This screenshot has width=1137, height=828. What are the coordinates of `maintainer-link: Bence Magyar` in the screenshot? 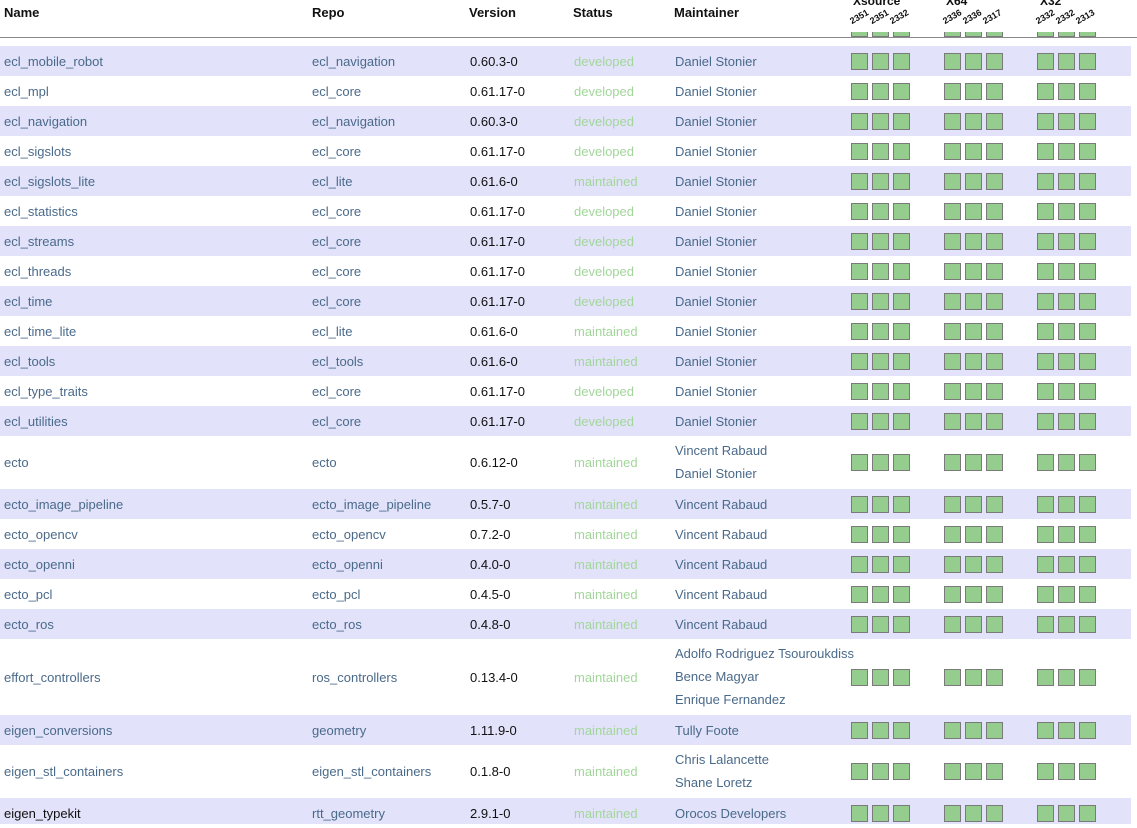 It's located at (717, 676).